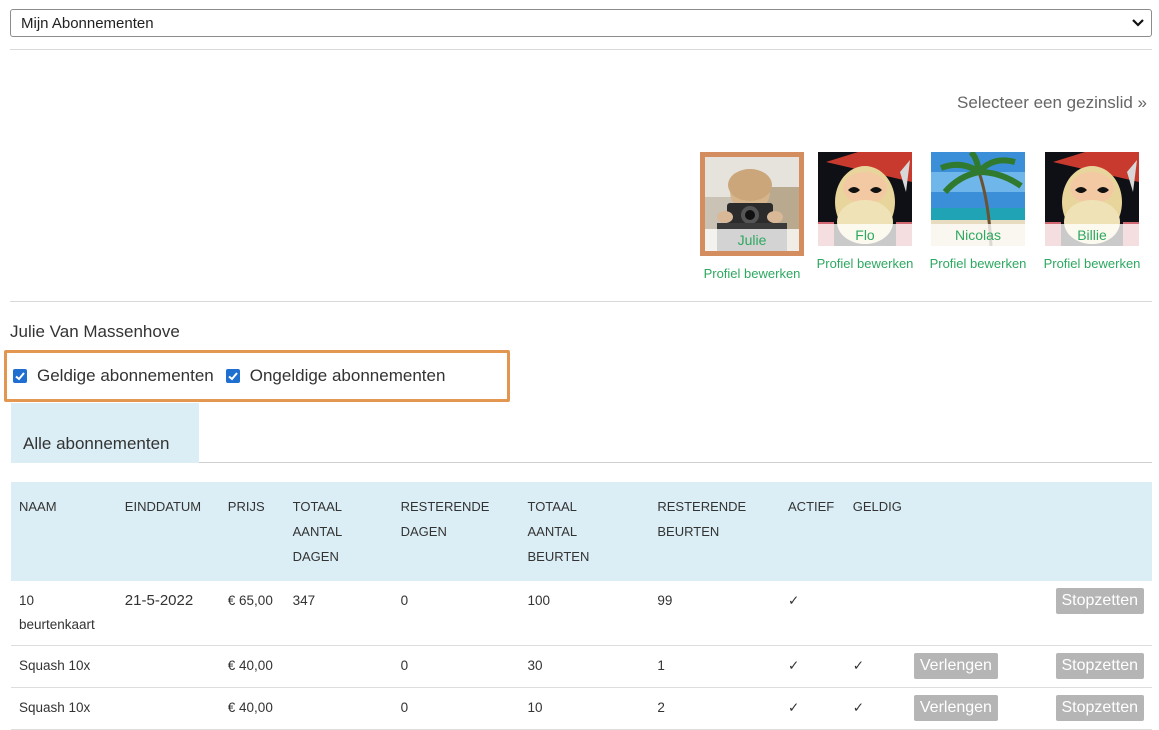 The image size is (1159, 730). What do you see at coordinates (105, 433) in the screenshot?
I see `tab-all-subscriptions: Alle abonnementen` at bounding box center [105, 433].